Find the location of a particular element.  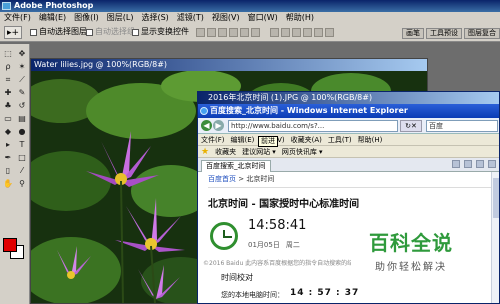

document-titlebar: Water lilies.jpg @ 100%(RGB/8#) is located at coordinates (229, 65).